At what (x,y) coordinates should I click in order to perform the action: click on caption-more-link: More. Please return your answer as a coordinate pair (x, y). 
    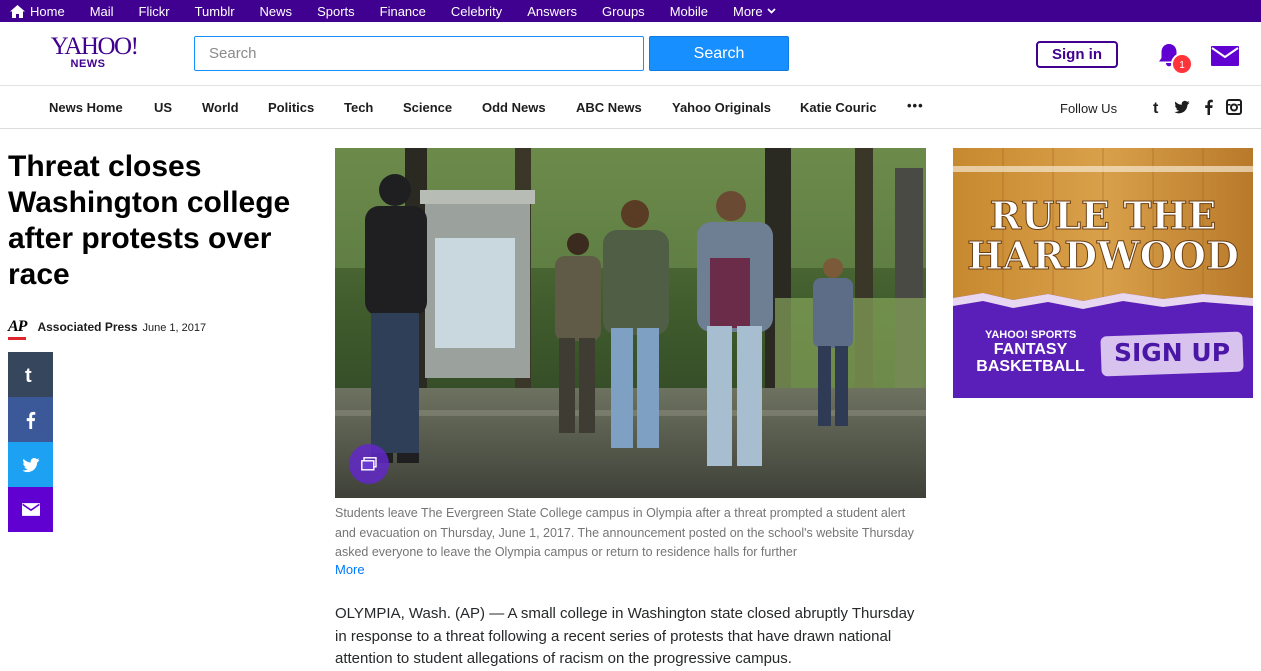
    Looking at the image, I should click on (350, 569).